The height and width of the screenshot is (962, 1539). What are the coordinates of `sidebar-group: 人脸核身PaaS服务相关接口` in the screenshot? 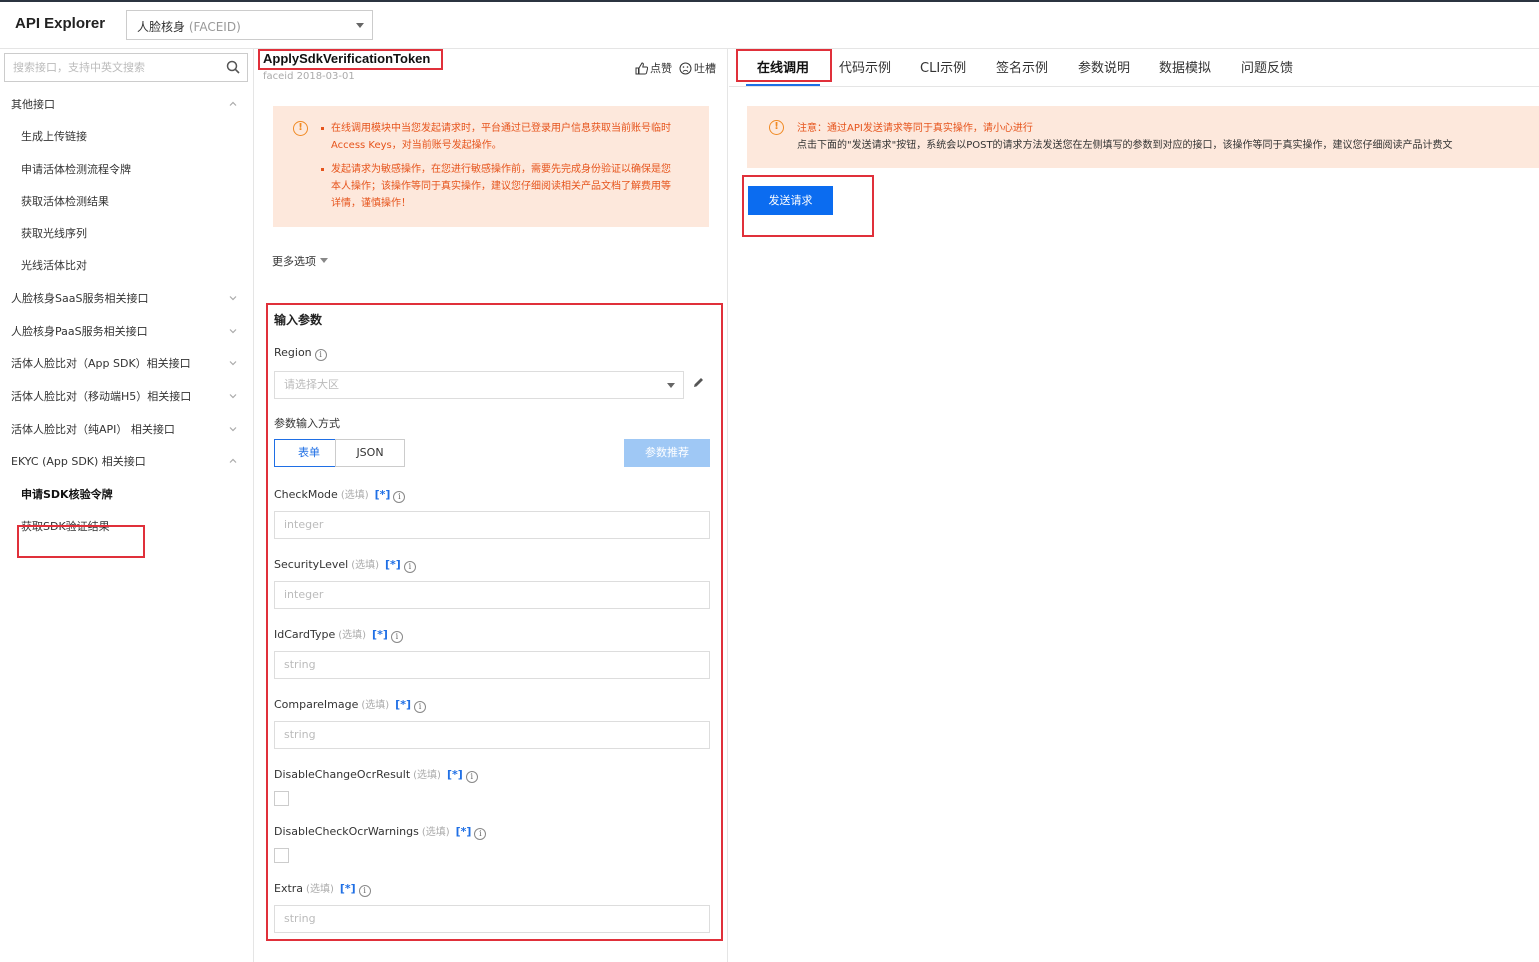 It's located at (126, 331).